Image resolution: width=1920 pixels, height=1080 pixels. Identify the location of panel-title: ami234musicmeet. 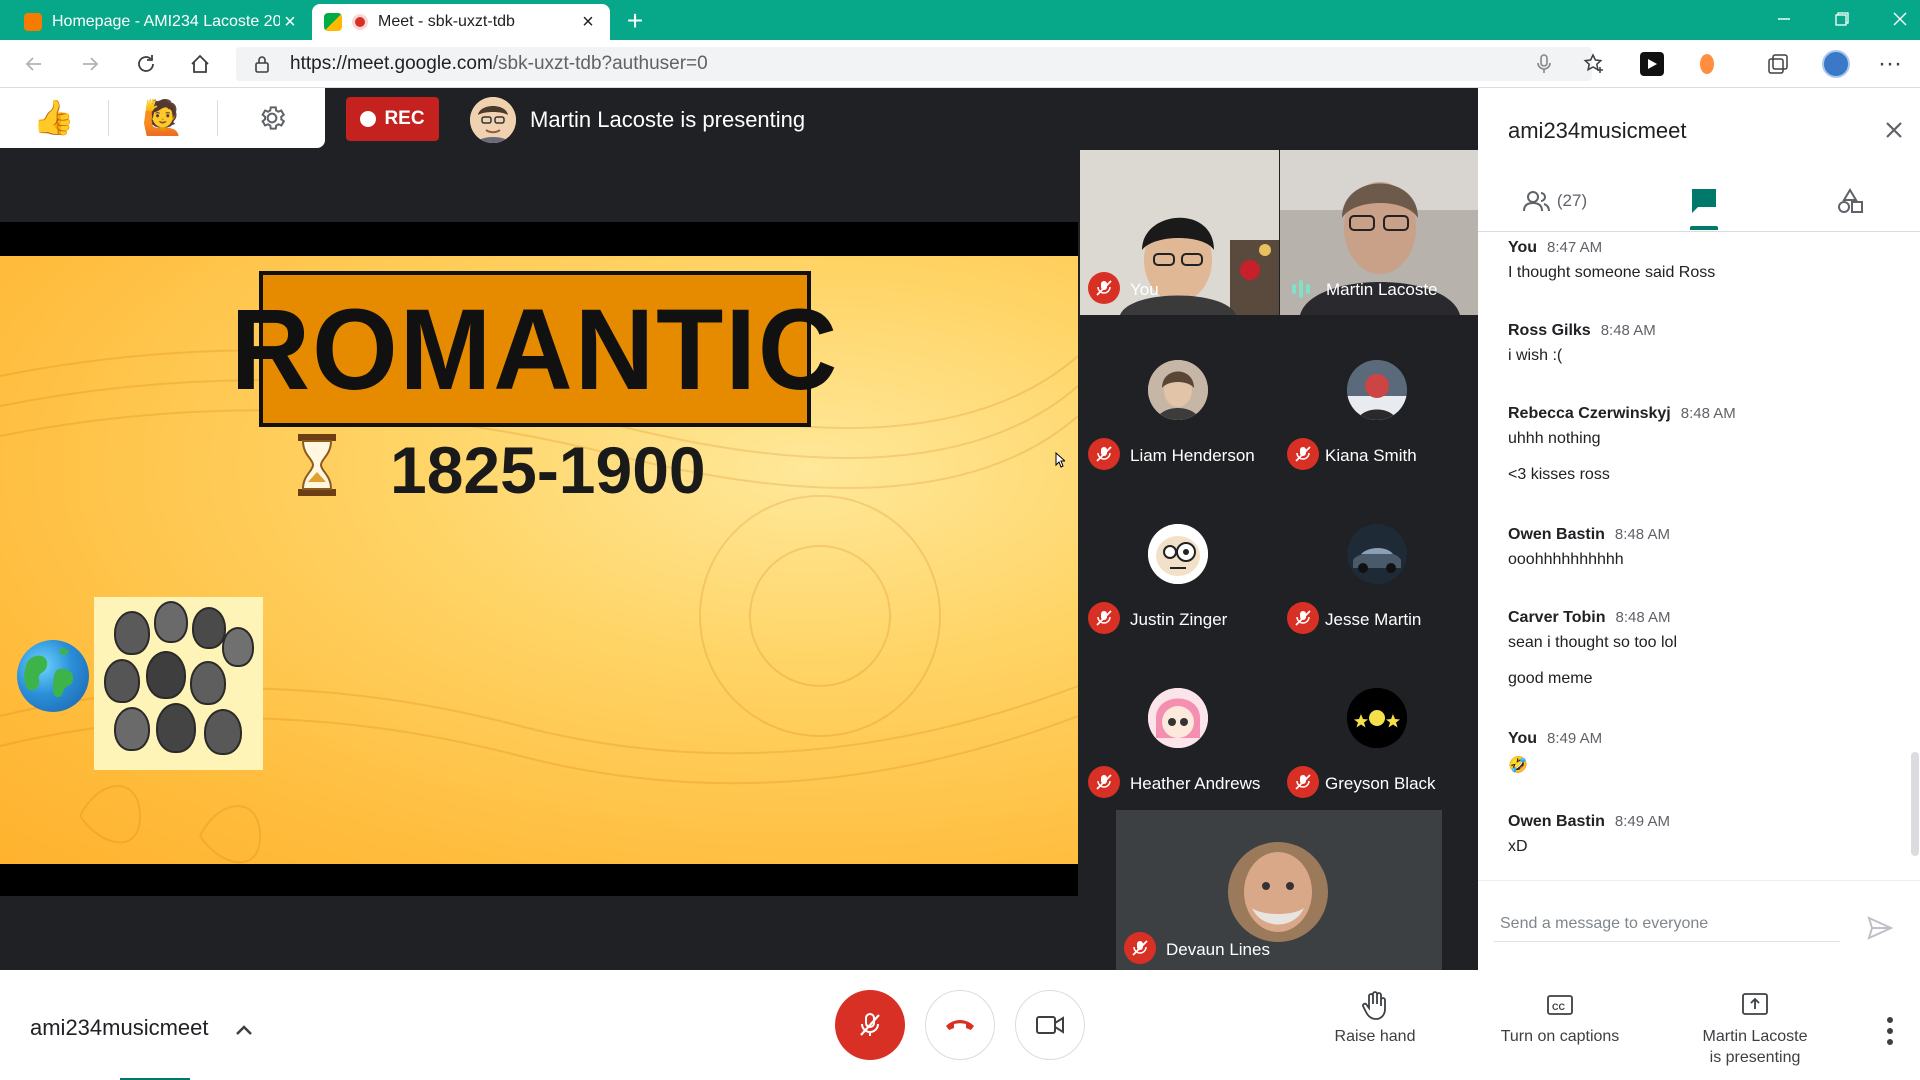
(1597, 130).